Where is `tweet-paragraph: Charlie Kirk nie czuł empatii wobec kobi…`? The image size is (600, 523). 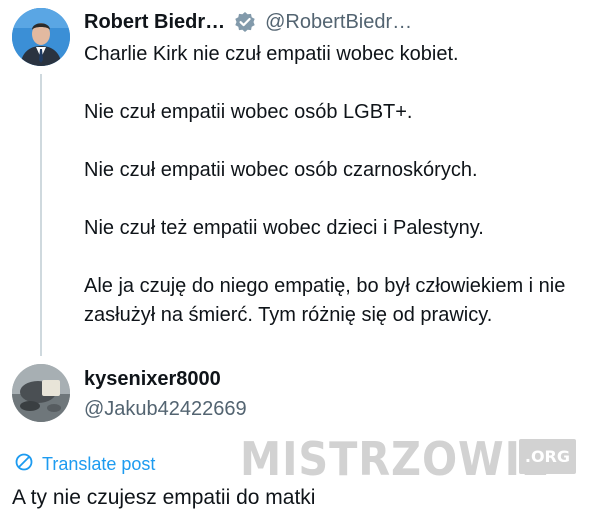
tweet-paragraph: Charlie Kirk nie czuł empatii wobec kobi… is located at coordinates (271, 54).